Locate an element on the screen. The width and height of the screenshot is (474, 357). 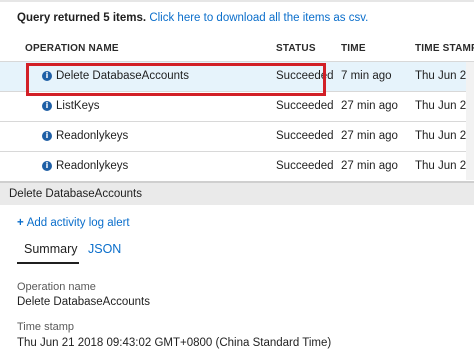
detail-pane-title: Delete DatabaseAccounts is located at coordinates (75, 194).